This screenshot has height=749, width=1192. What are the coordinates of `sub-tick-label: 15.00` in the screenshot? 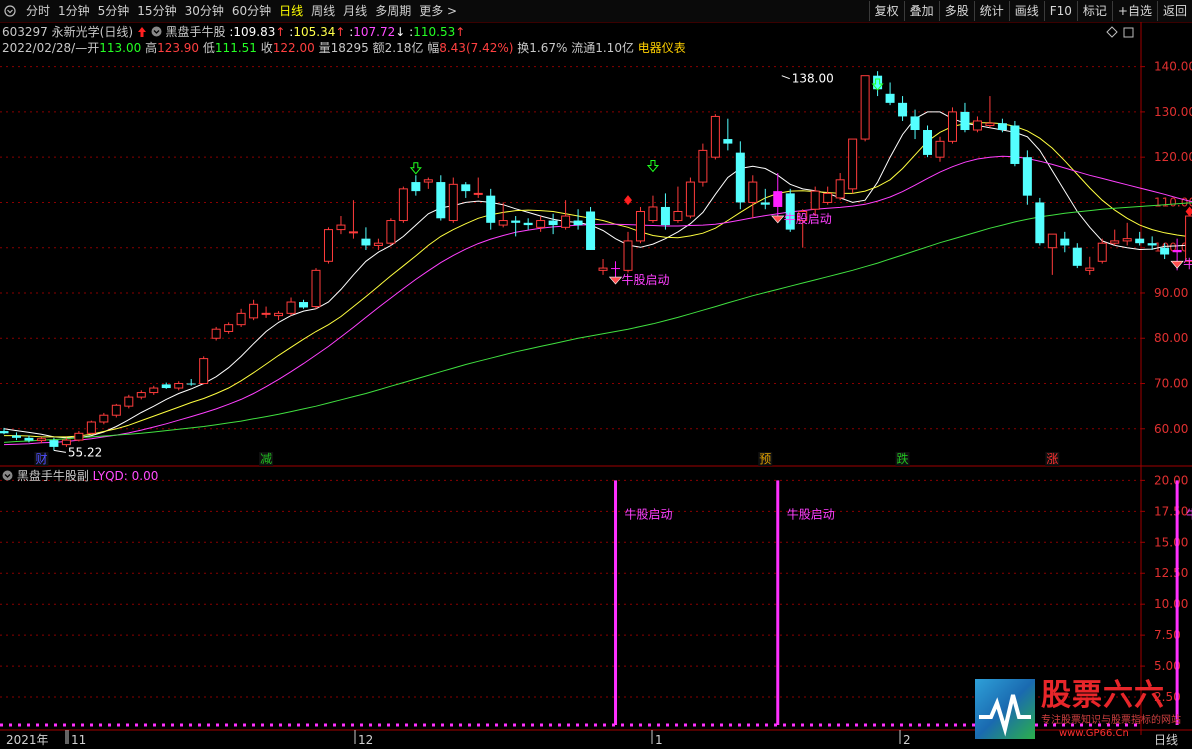 It's located at (1171, 542).